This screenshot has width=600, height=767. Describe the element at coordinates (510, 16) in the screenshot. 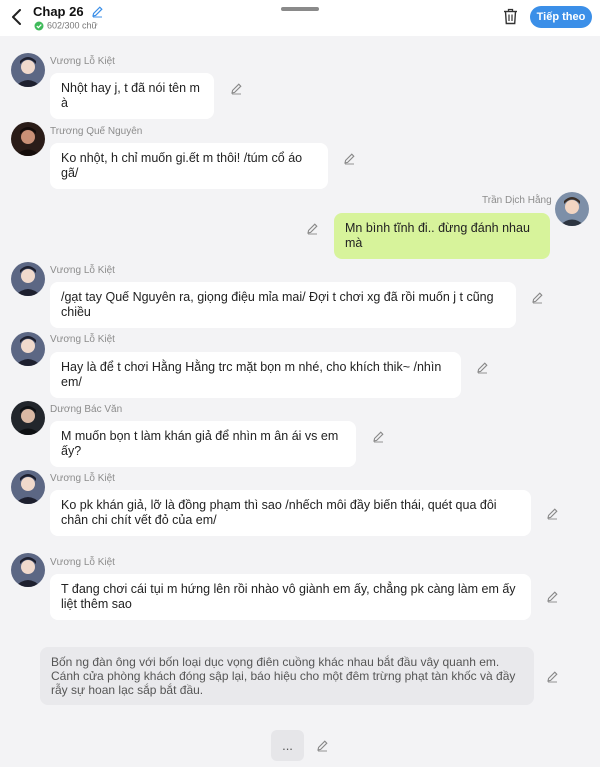

I see `trash-icon` at that location.